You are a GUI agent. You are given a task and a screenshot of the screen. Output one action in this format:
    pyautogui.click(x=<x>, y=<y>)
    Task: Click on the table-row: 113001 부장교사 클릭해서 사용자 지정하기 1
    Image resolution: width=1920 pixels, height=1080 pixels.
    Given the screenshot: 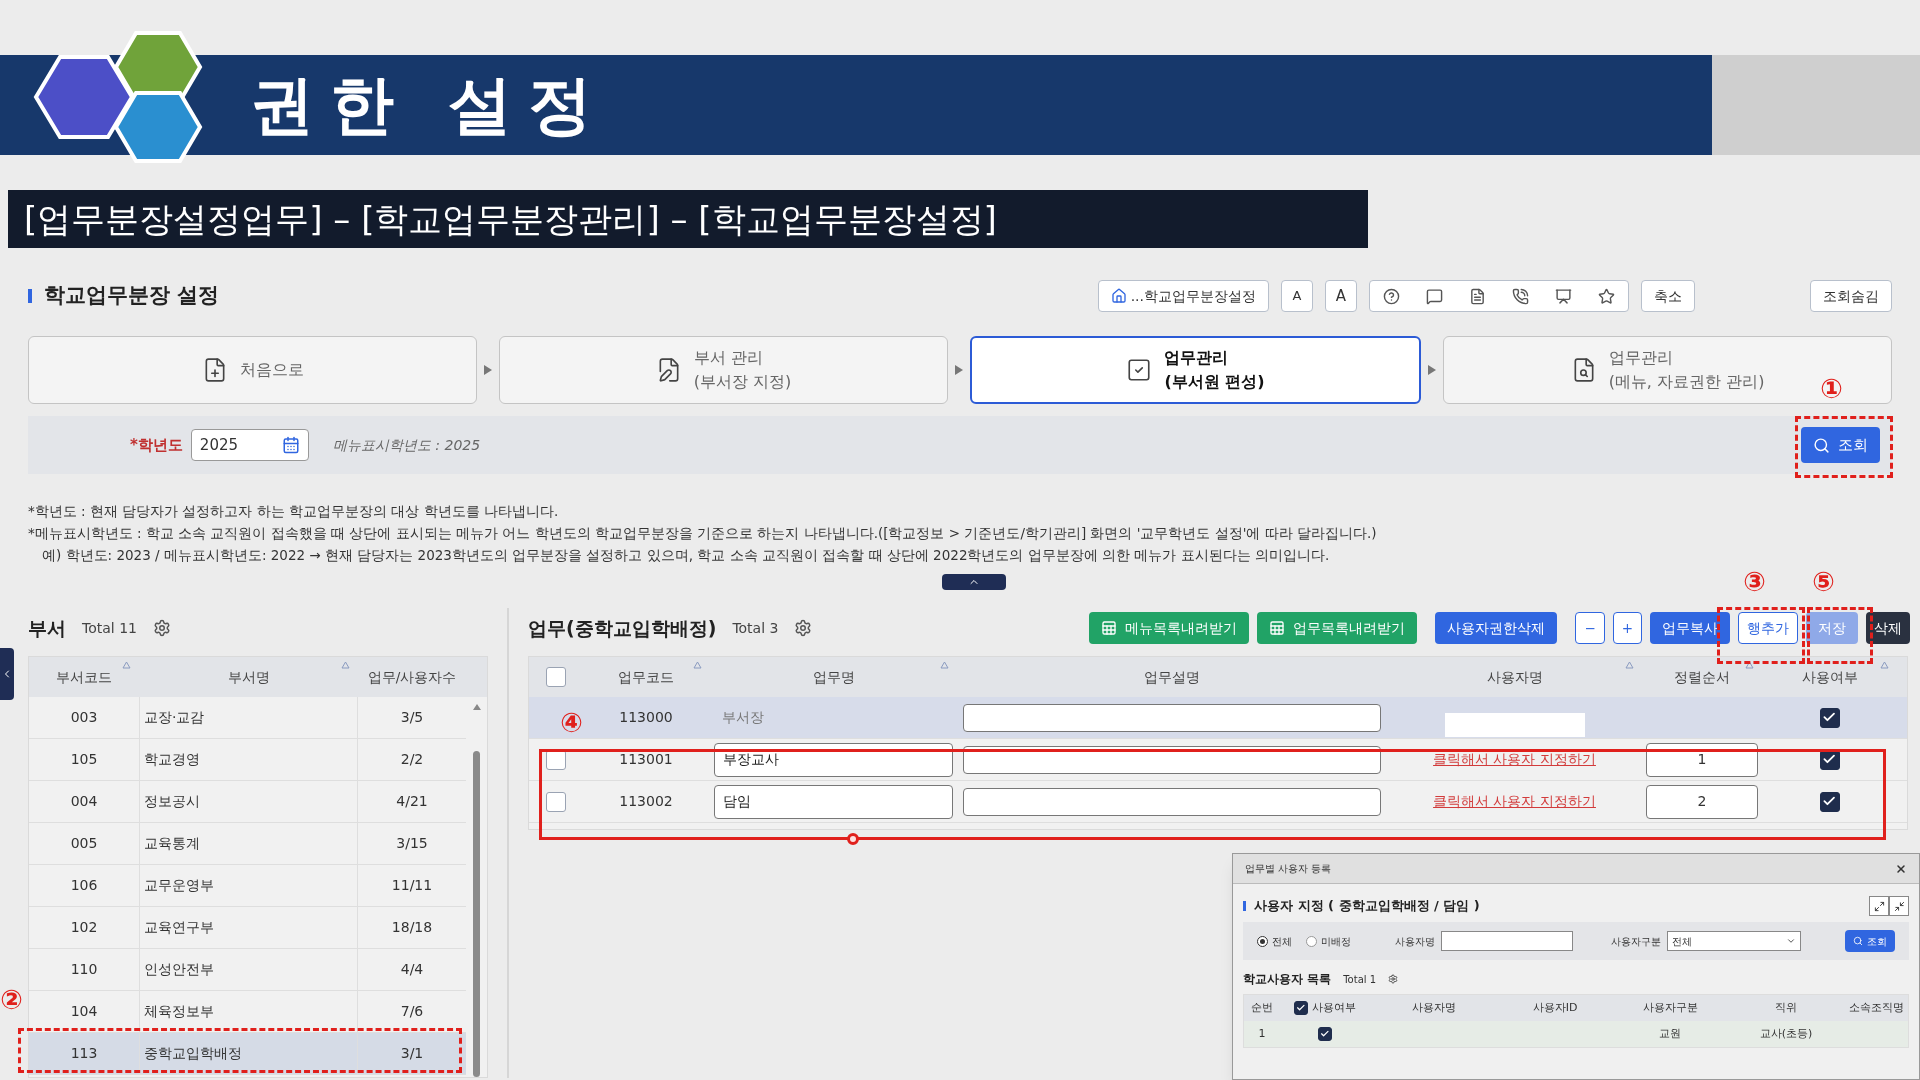 What is the action you would take?
    pyautogui.click(x=1218, y=760)
    